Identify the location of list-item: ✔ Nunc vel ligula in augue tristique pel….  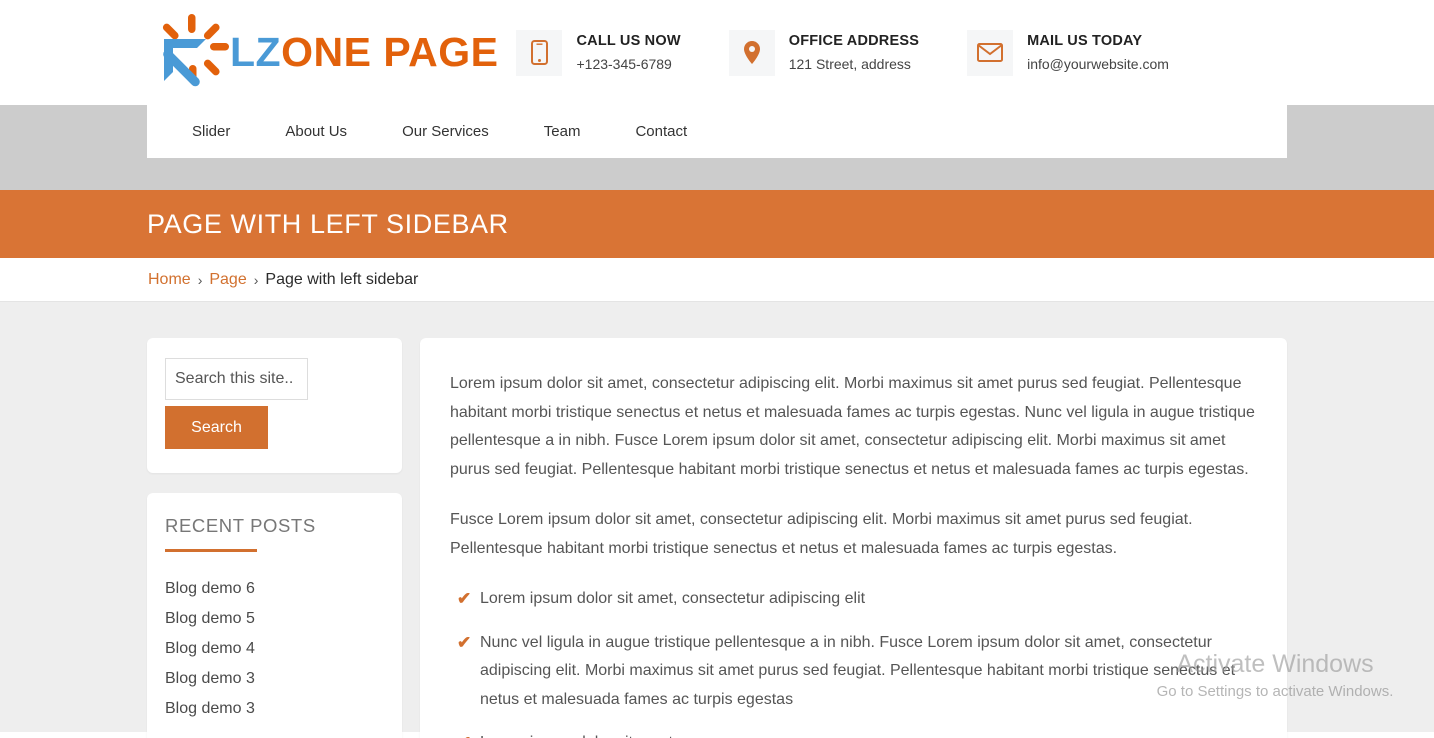
(853, 672).